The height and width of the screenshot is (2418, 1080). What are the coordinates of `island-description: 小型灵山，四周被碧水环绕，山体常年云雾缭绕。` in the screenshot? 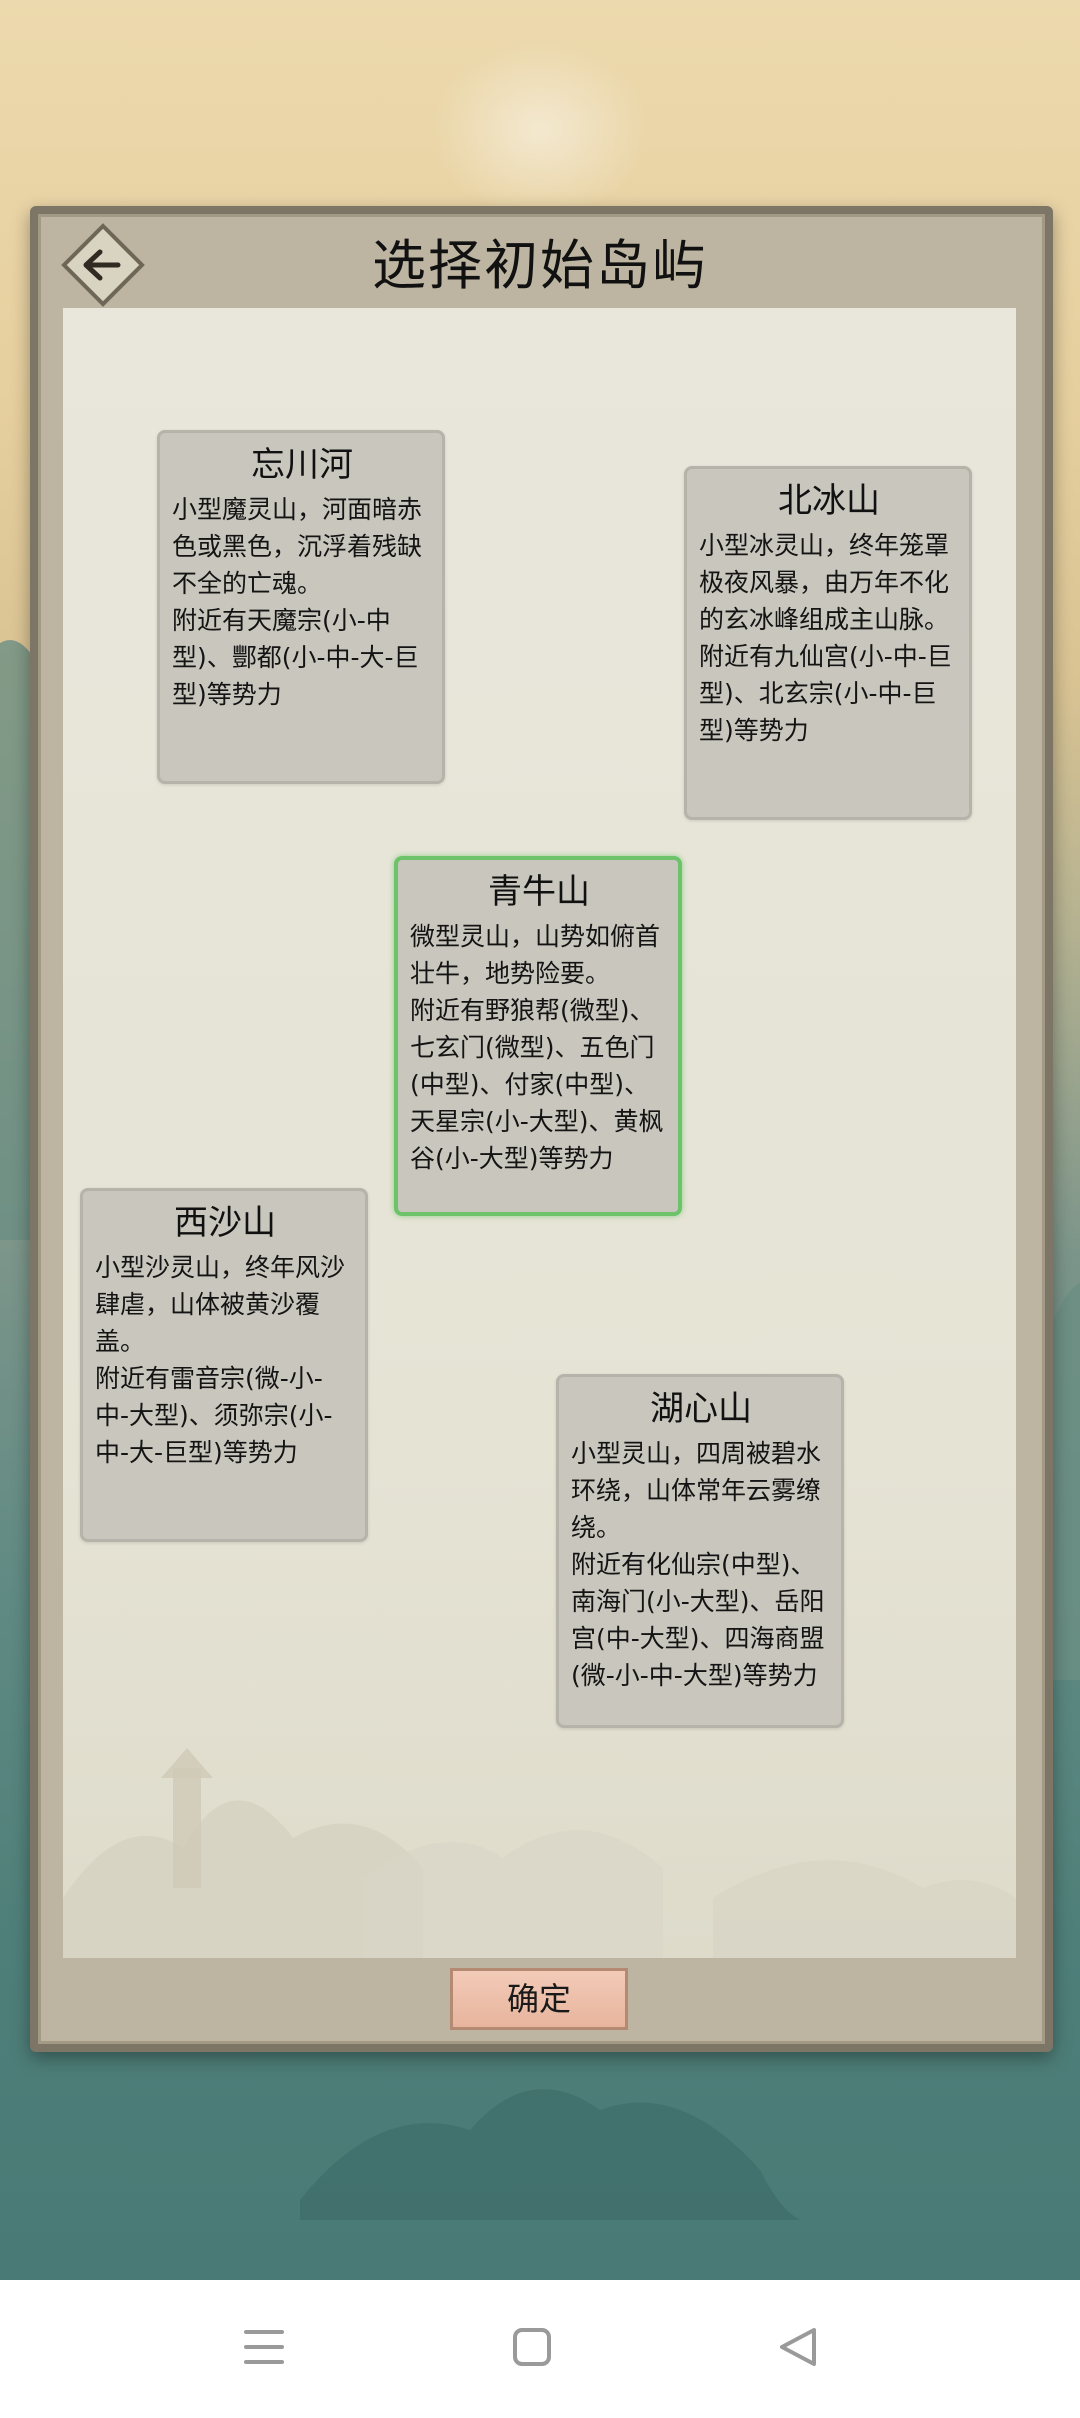 It's located at (696, 1490).